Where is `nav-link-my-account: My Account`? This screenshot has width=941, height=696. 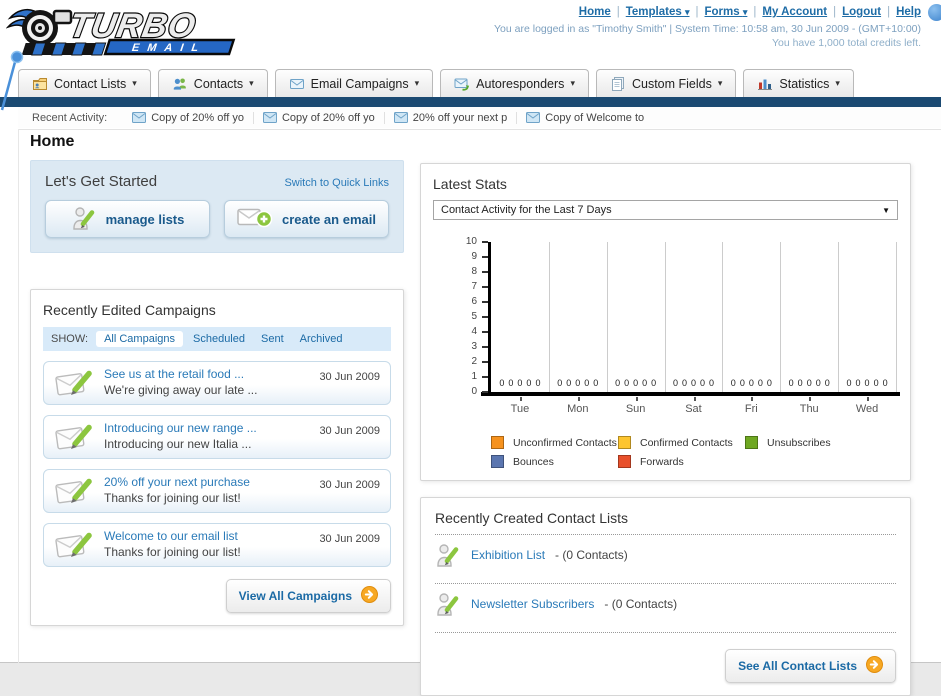 nav-link-my-account: My Account is located at coordinates (794, 12).